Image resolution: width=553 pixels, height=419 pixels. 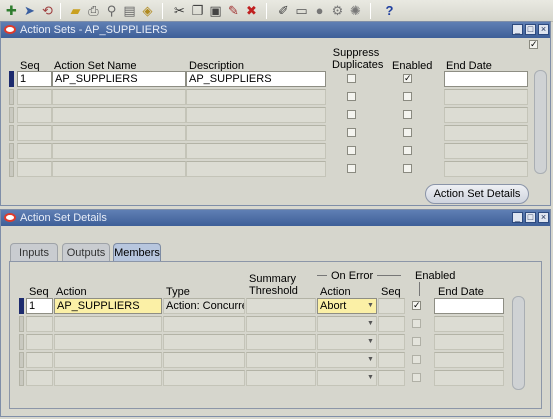 What do you see at coordinates (93, 10) in the screenshot?
I see `print-icon: ⎙` at bounding box center [93, 10].